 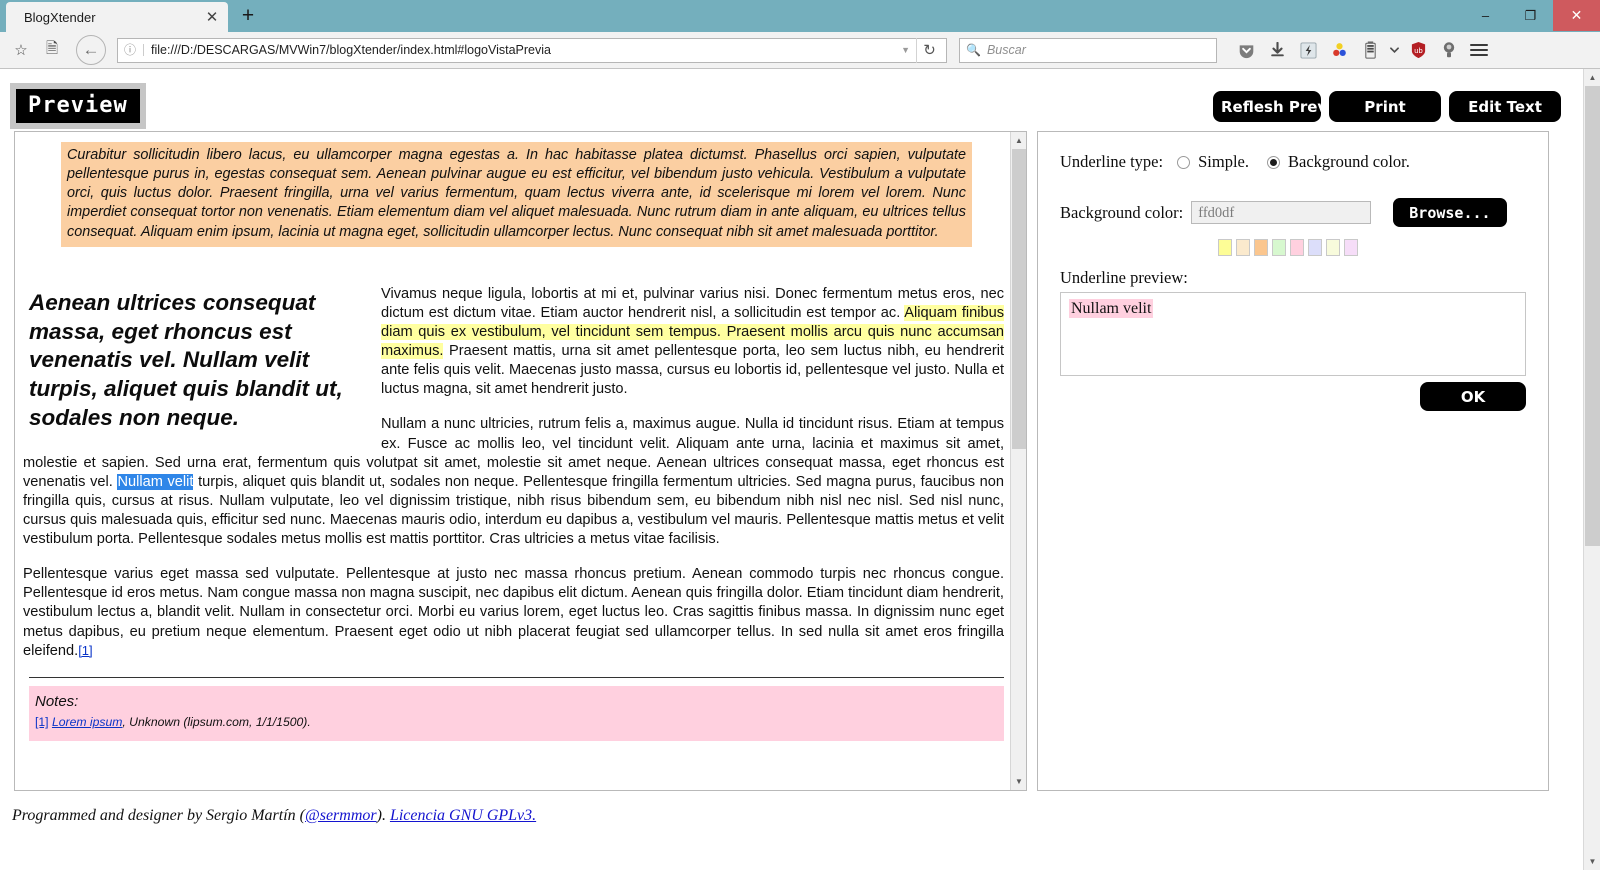 I want to click on note-rest: , Unknown (lipsum.com, 1/1/1500)., so click(x=216, y=722).